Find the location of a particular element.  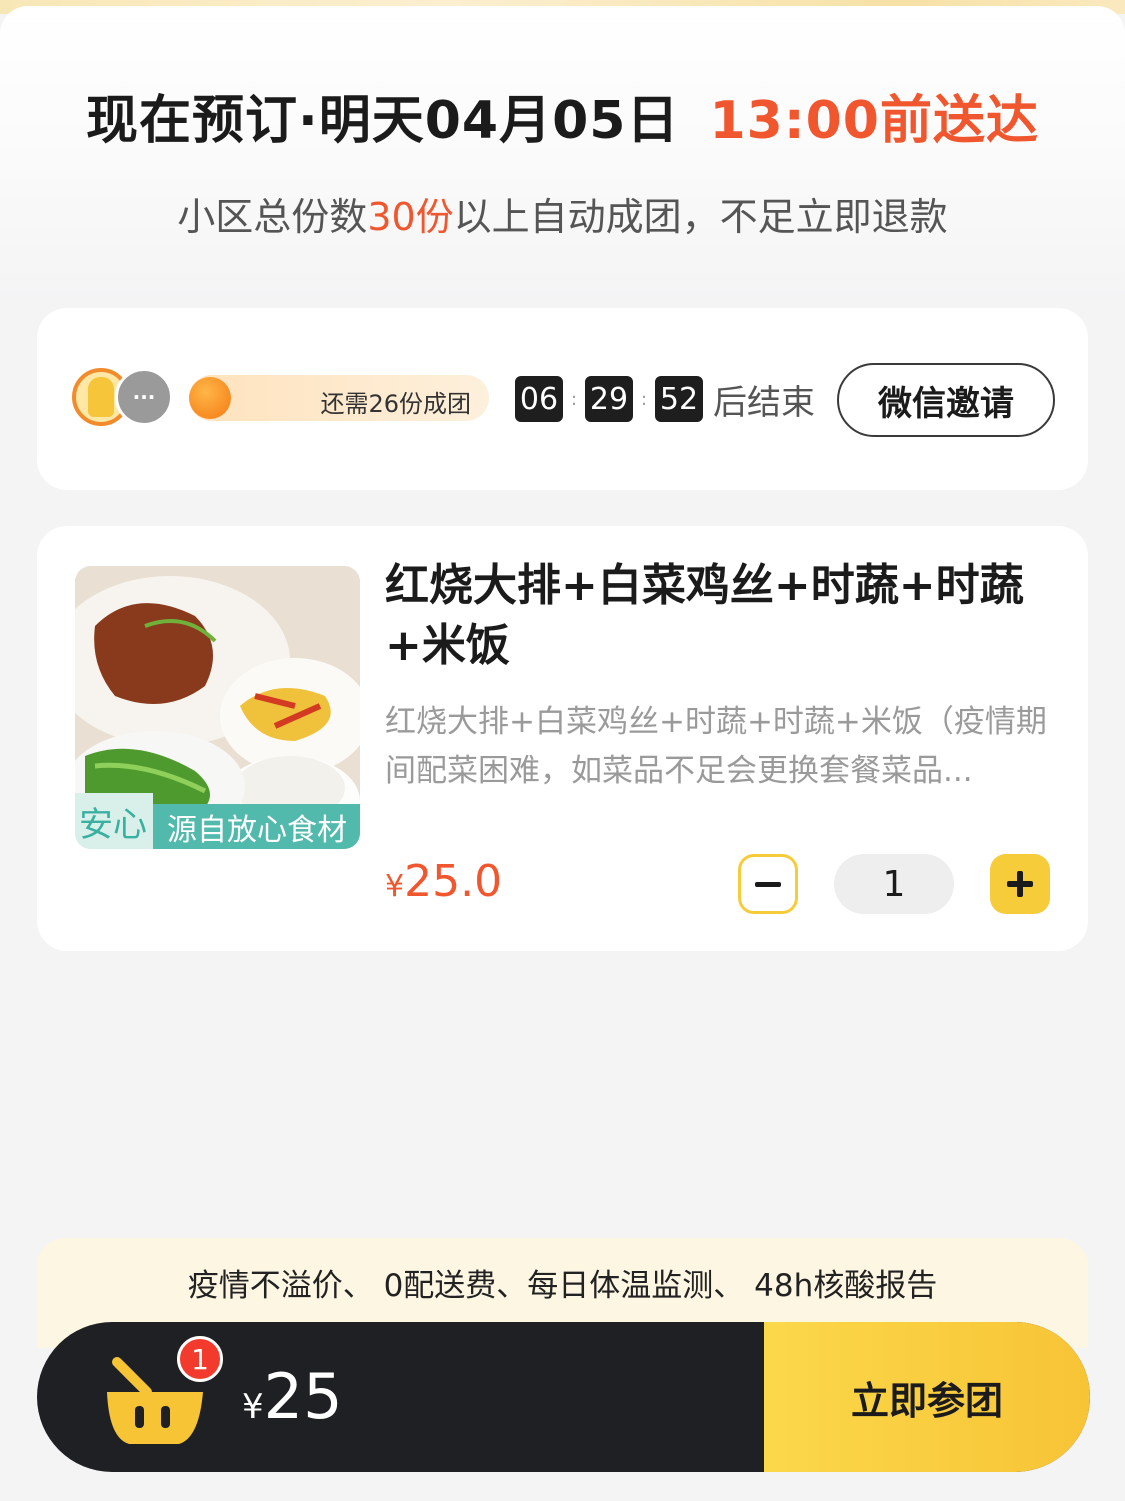

timer-suffix: 后结束 is located at coordinates (764, 402).